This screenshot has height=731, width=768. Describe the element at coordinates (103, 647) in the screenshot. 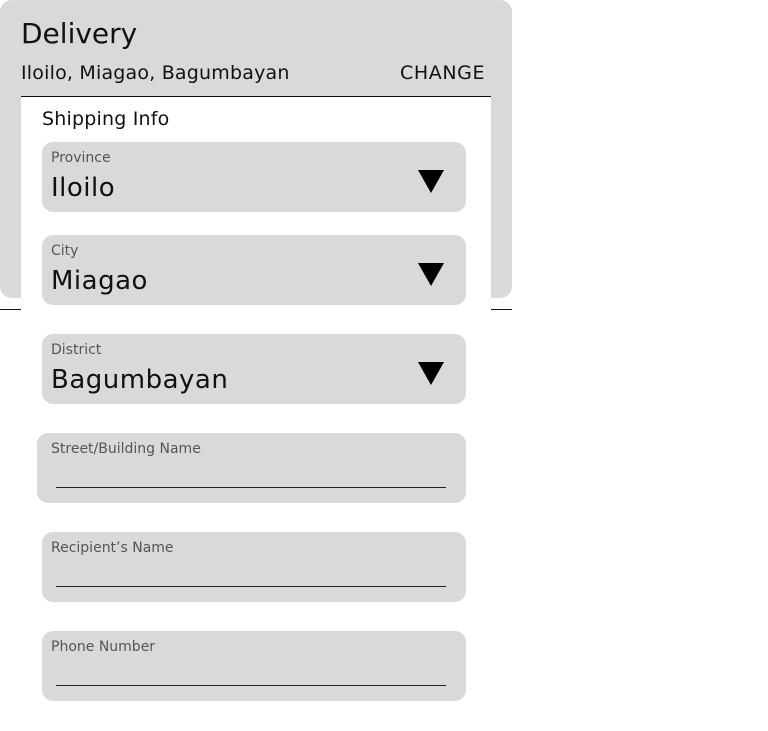

I see `phone-number-label: Phone Number` at that location.